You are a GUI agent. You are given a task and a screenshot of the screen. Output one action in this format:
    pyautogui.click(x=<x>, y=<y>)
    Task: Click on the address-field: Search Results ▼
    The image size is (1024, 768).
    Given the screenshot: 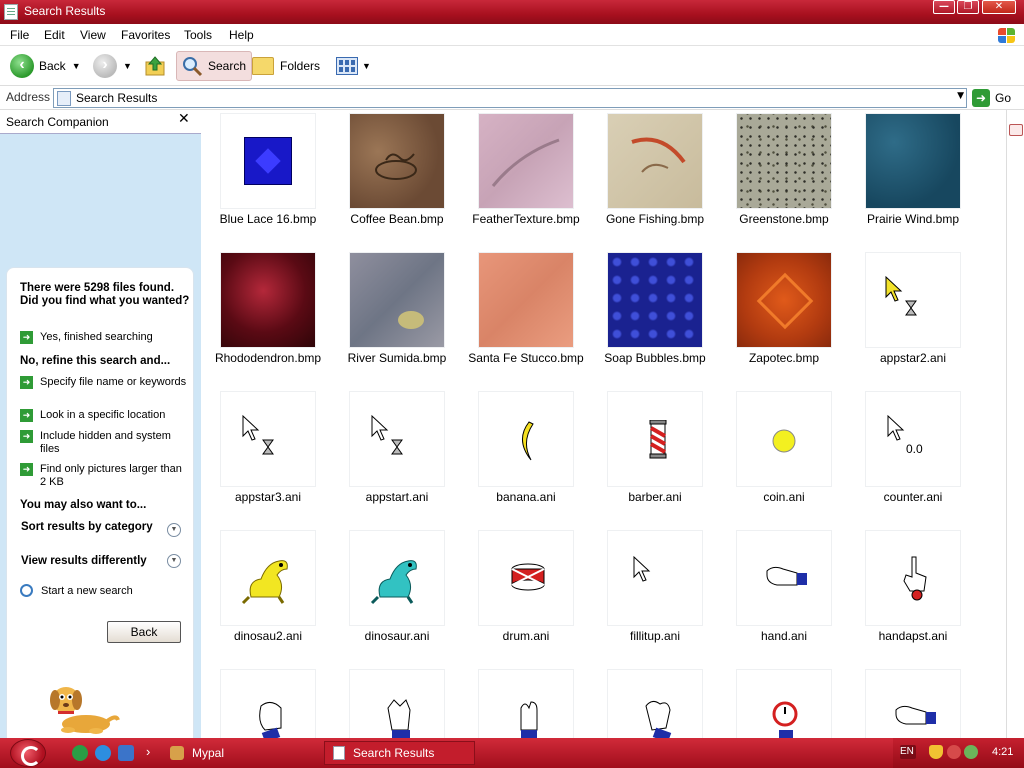 What is the action you would take?
    pyautogui.click(x=510, y=98)
    